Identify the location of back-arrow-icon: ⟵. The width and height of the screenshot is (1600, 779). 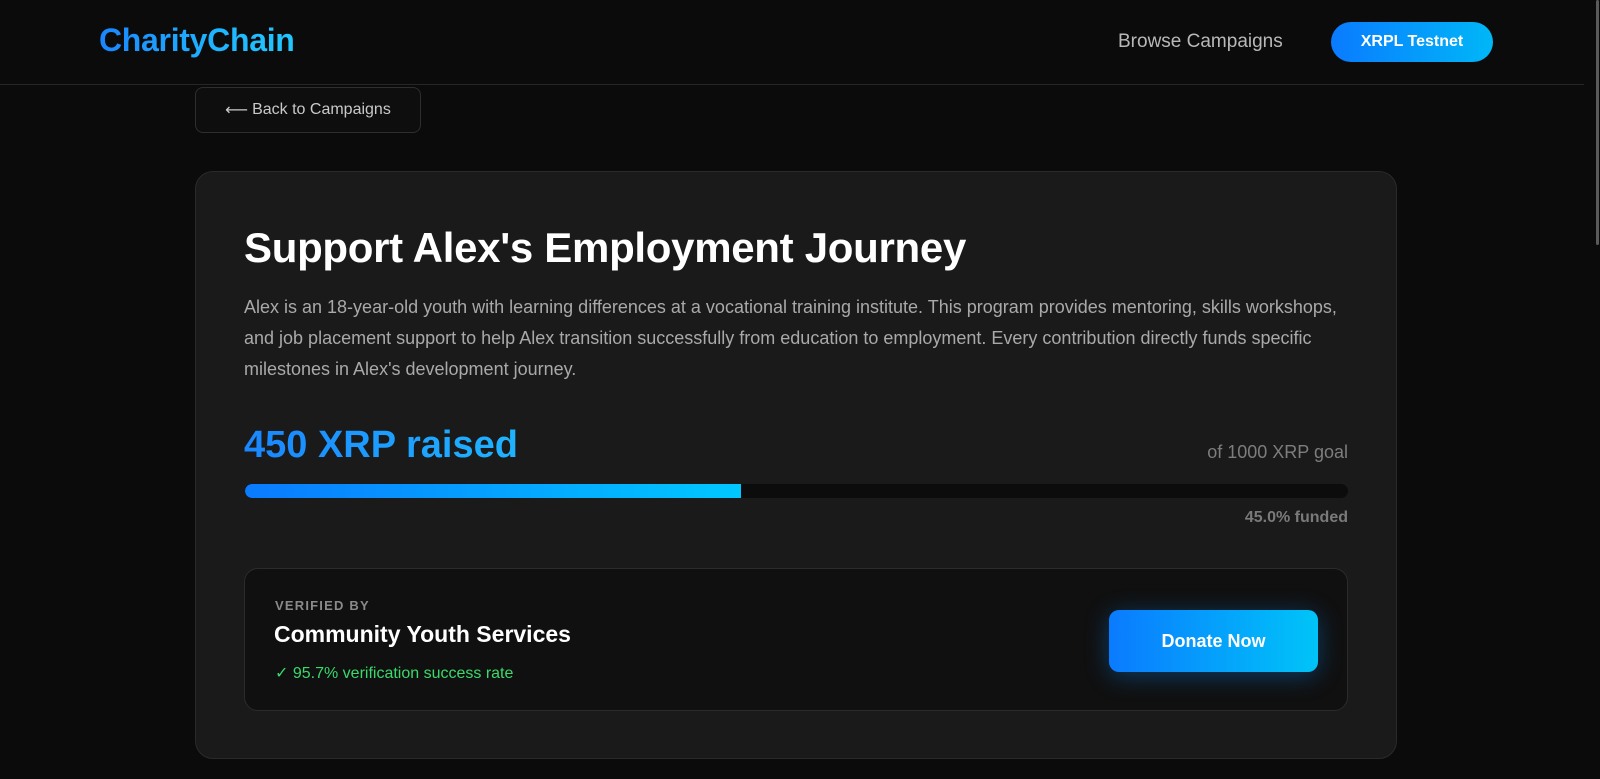
(237, 110).